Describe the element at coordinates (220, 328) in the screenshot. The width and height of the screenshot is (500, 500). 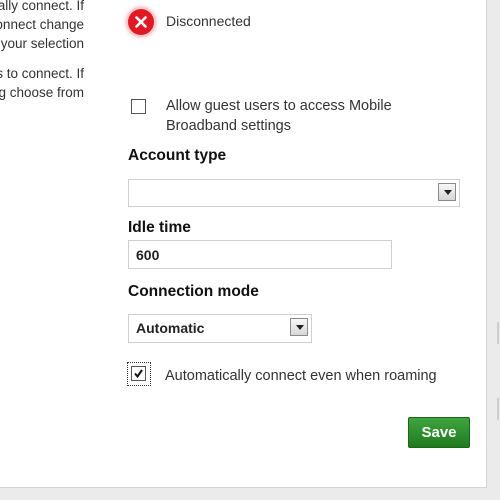
I see `connection-mode-select: Automatic` at that location.